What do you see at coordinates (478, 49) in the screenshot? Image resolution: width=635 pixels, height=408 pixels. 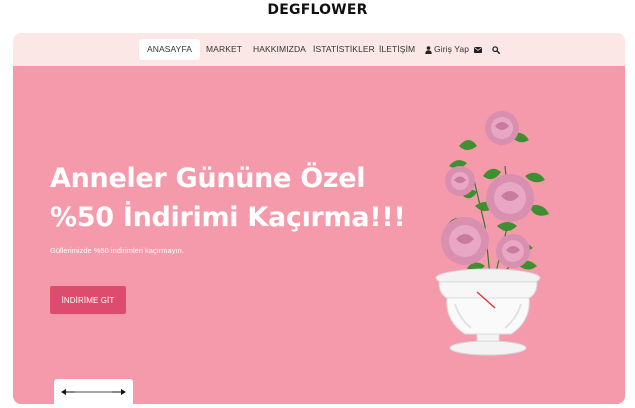 I see `mail-icon` at bounding box center [478, 49].